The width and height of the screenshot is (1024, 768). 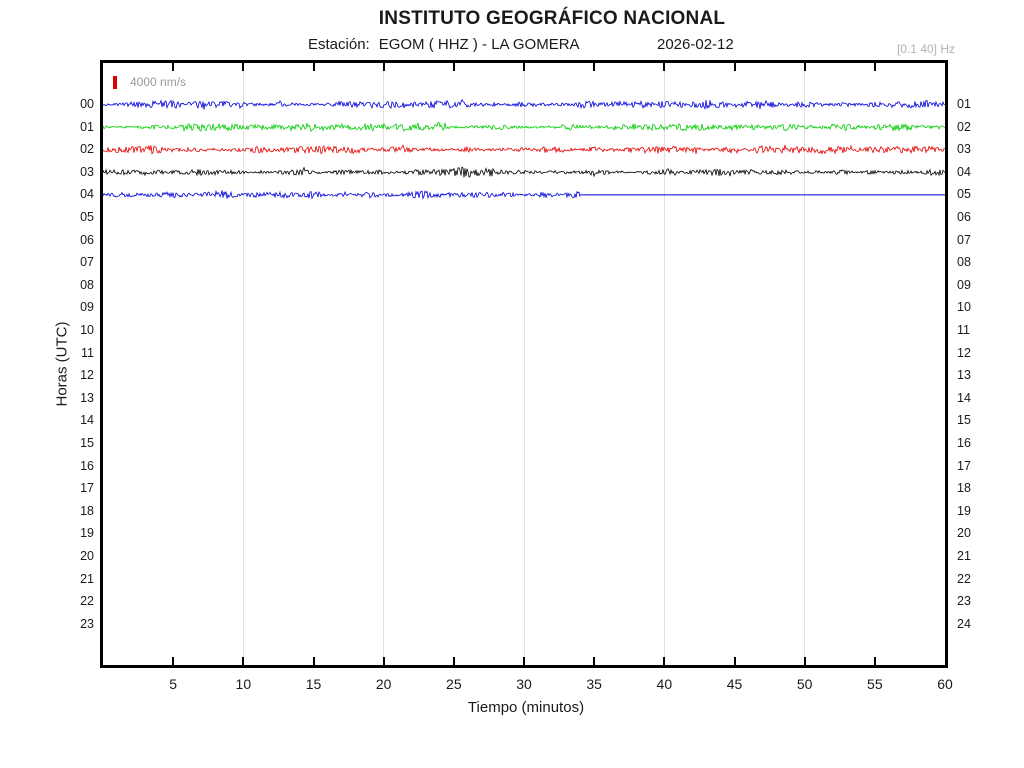 What do you see at coordinates (339, 44) in the screenshot?
I see `station-label: Estación:` at bounding box center [339, 44].